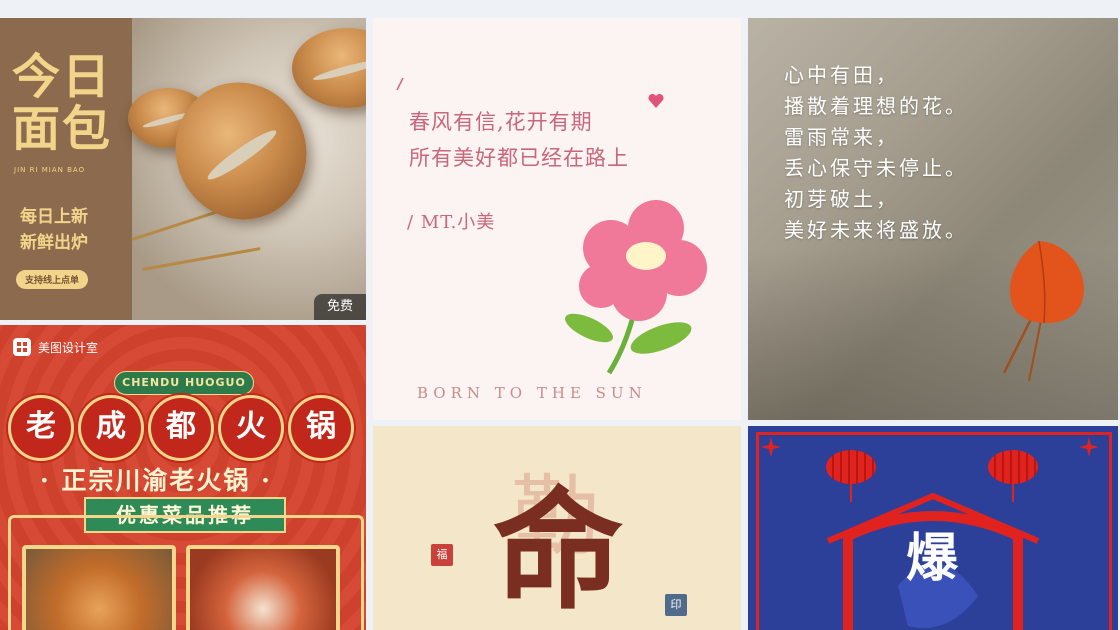  What do you see at coordinates (1043, 311) in the screenshot?
I see `red-leaf-illustration` at bounding box center [1043, 311].